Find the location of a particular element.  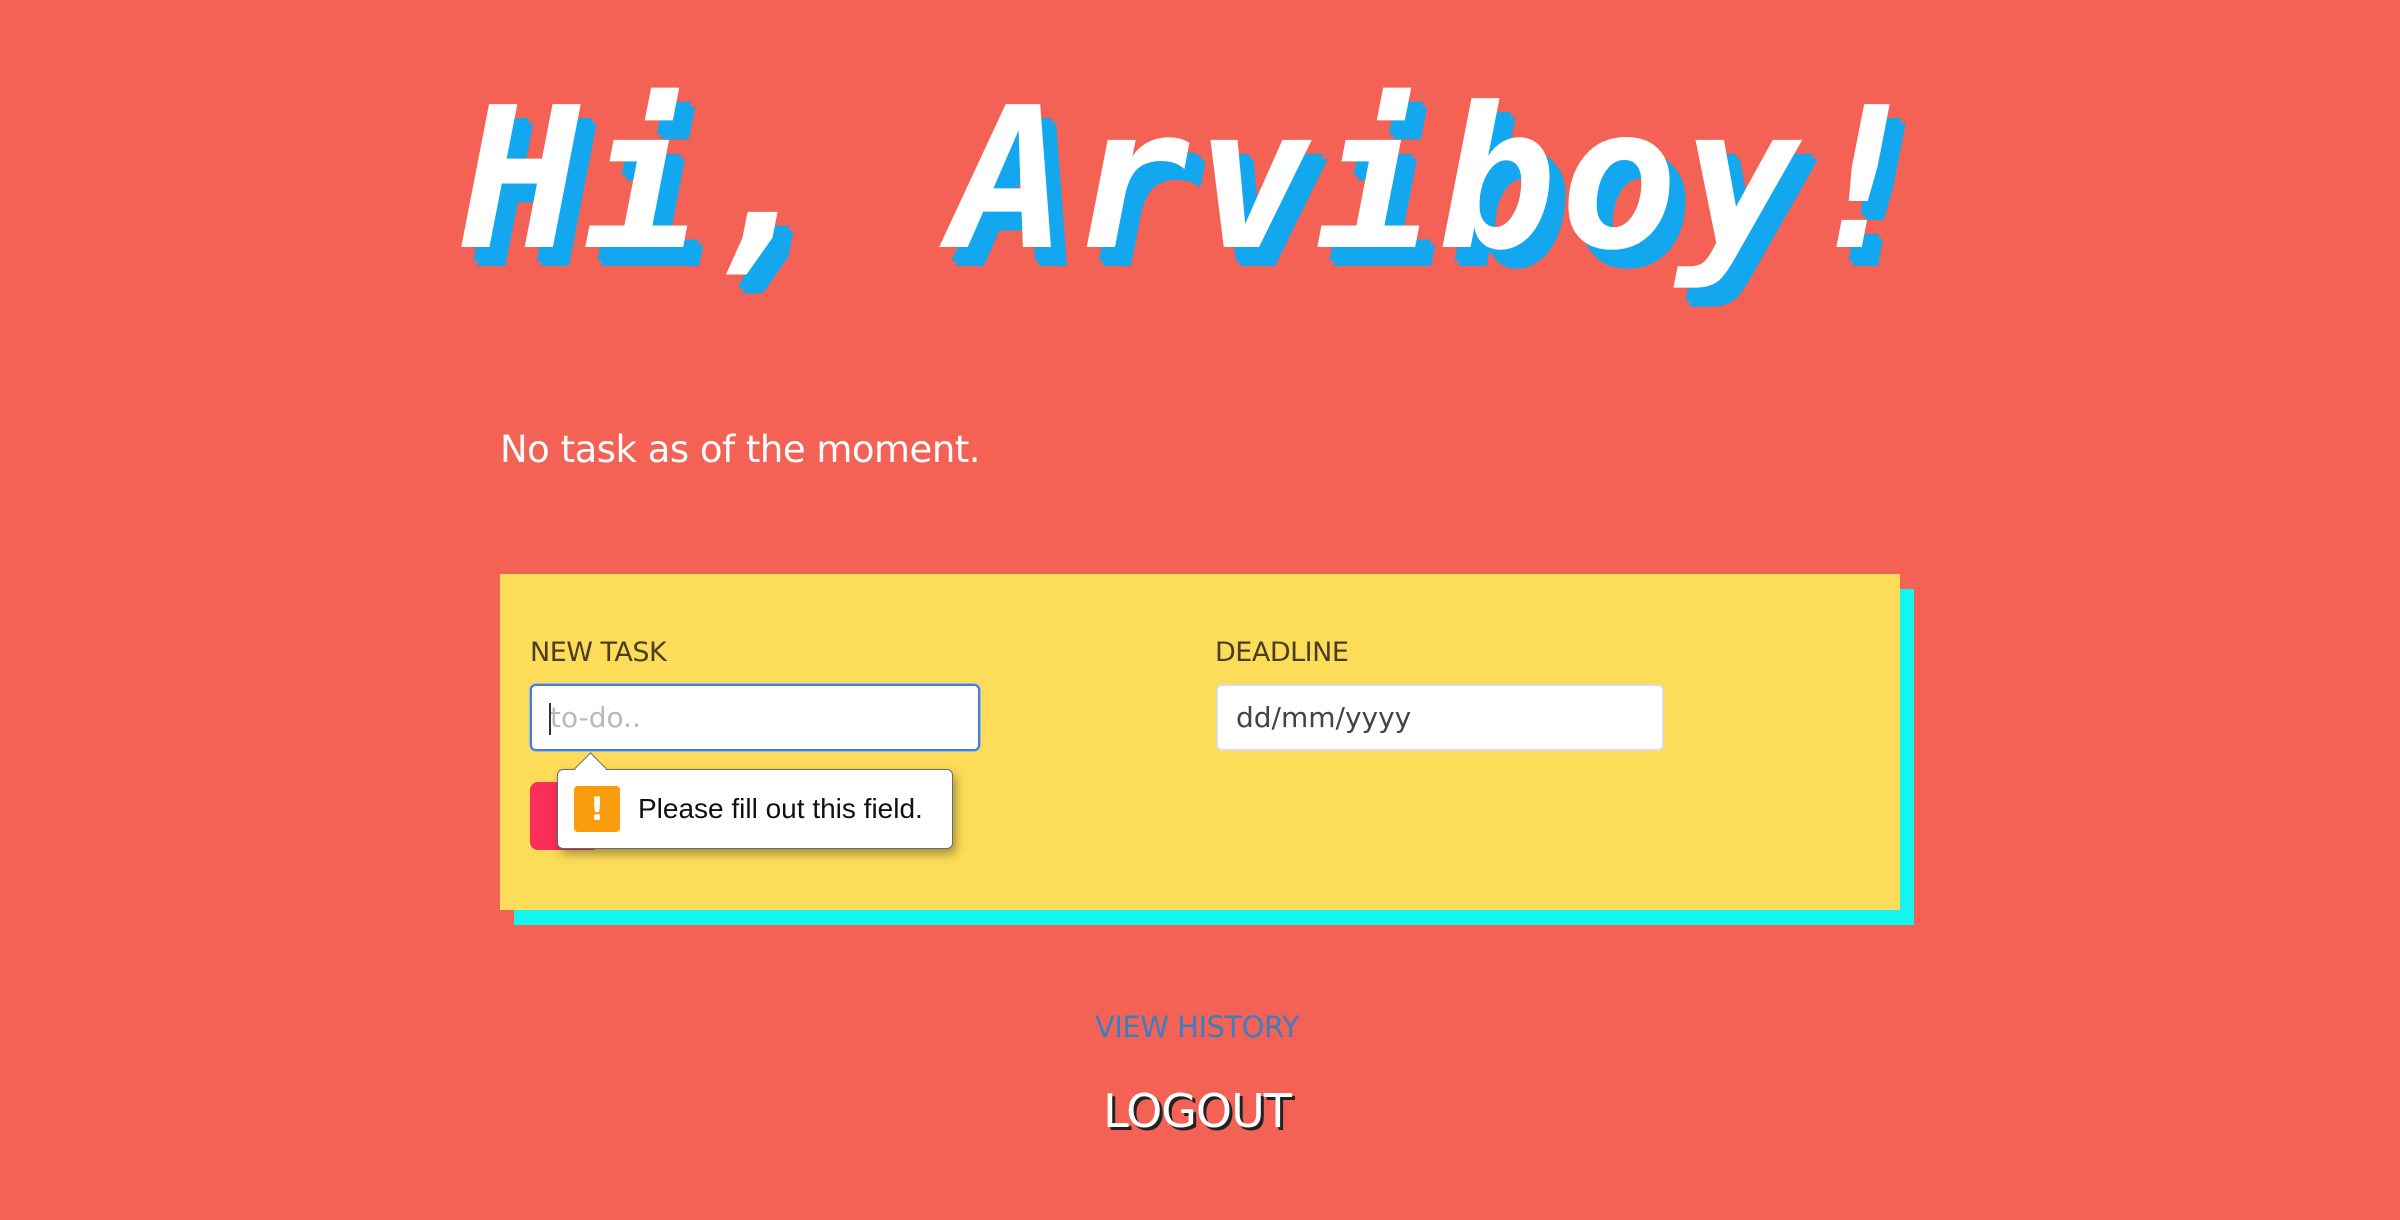

deadline-placeholder: dd/mm/yyyy is located at coordinates (1324, 717).